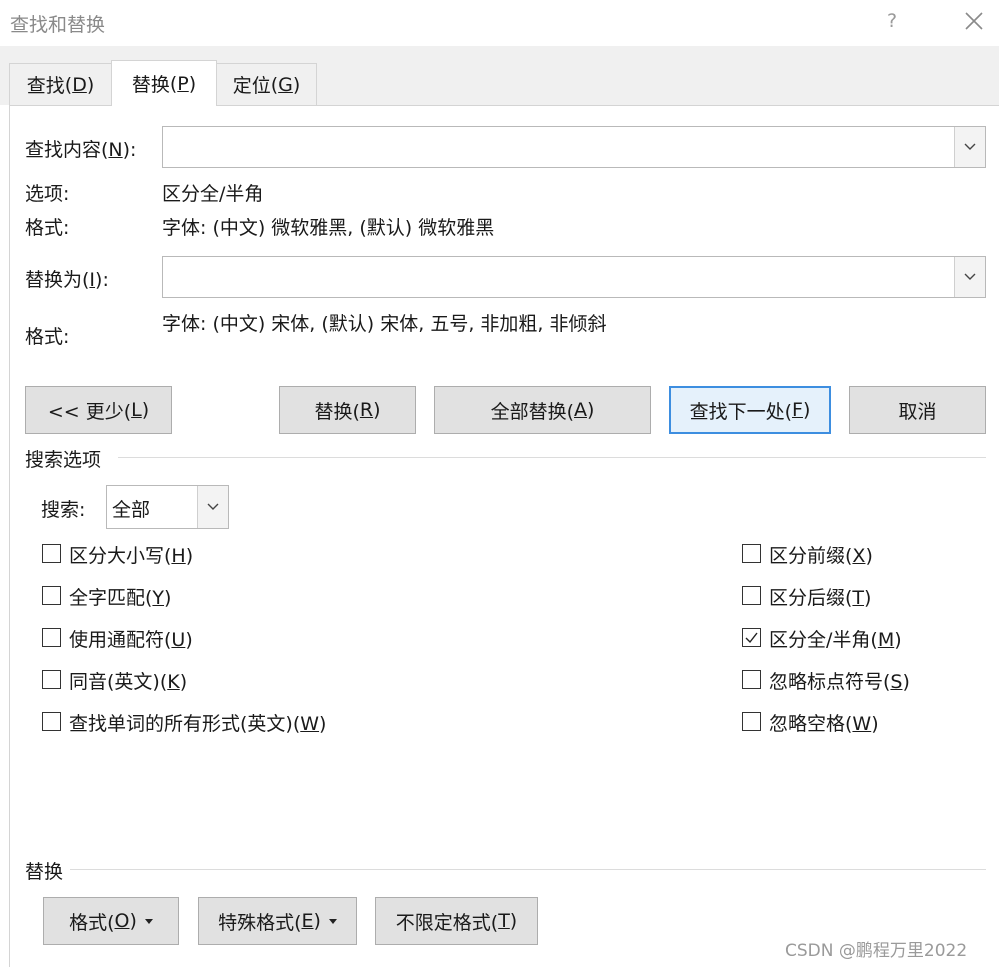  I want to click on replace-button: 替换(R), so click(347, 410).